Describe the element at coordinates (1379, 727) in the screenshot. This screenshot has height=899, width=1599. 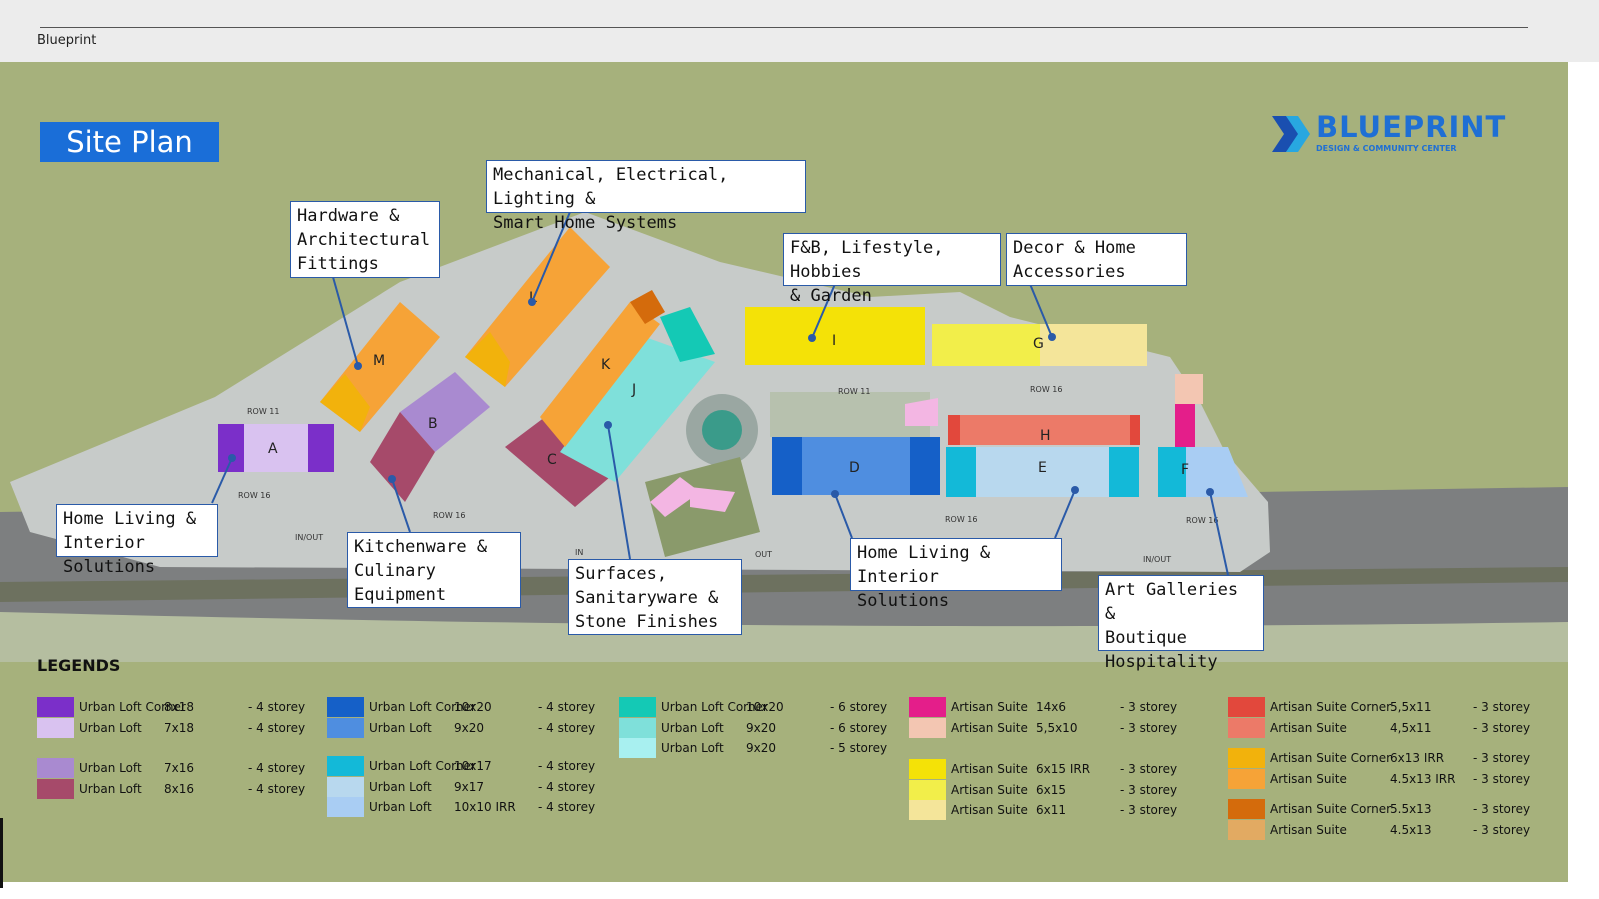
I see `legend-row: Artisan Suite 4,5x11 - 3 storey` at that location.